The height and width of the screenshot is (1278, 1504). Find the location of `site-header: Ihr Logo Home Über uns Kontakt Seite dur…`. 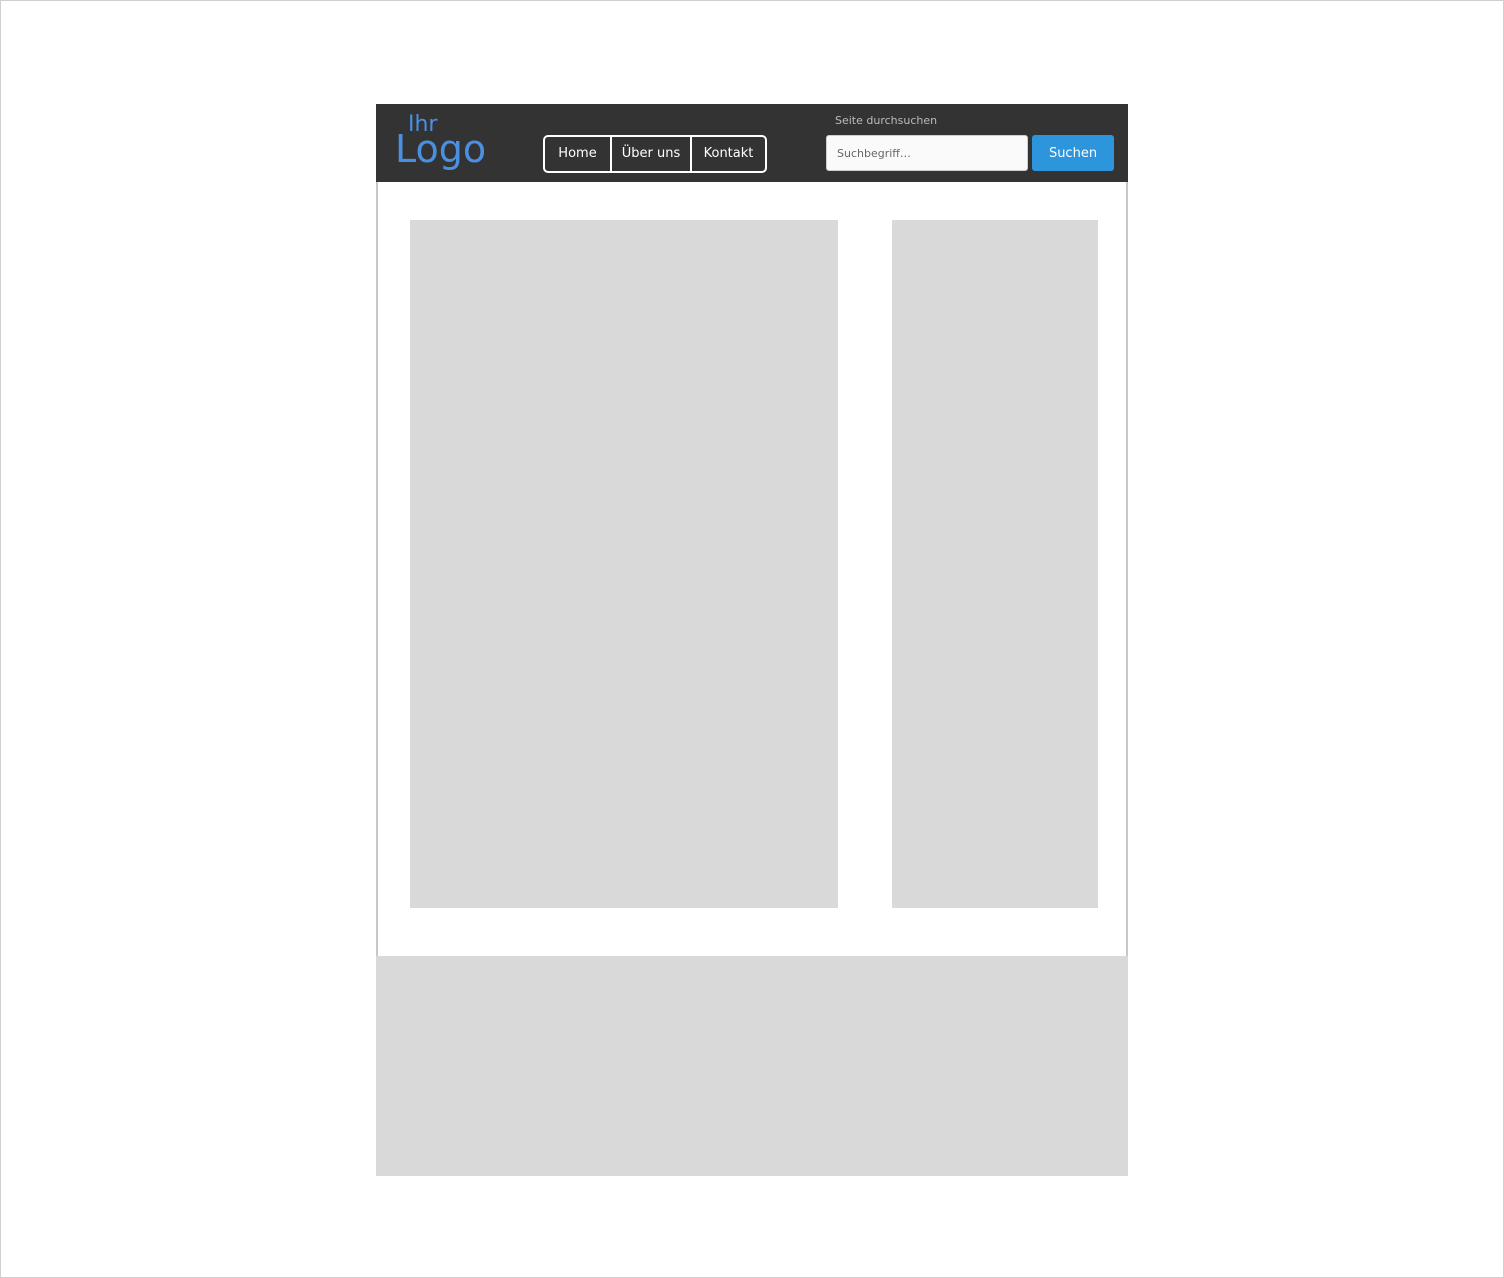

site-header: Ihr Logo Home Über uns Kontakt Seite dur… is located at coordinates (752, 143).